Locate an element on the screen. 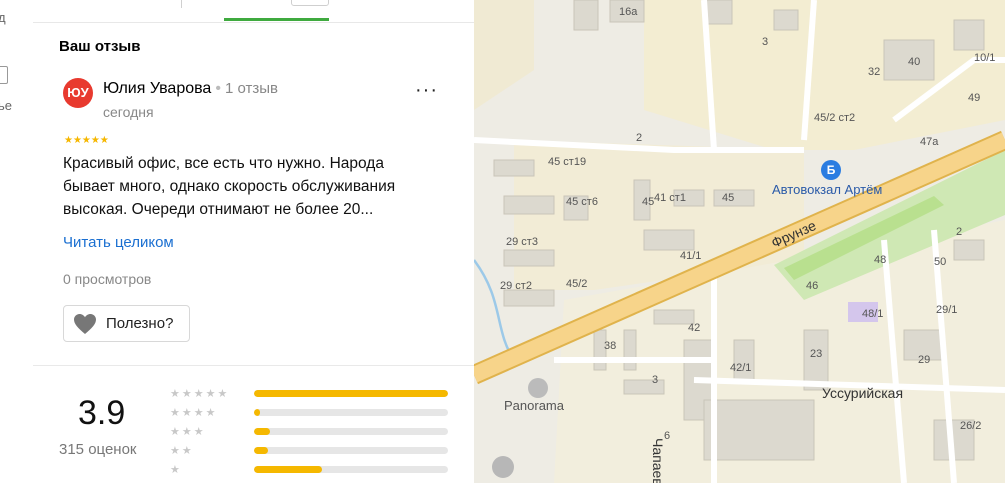 The width and height of the screenshot is (1005, 483). tab-bar is located at coordinates (253, 11).